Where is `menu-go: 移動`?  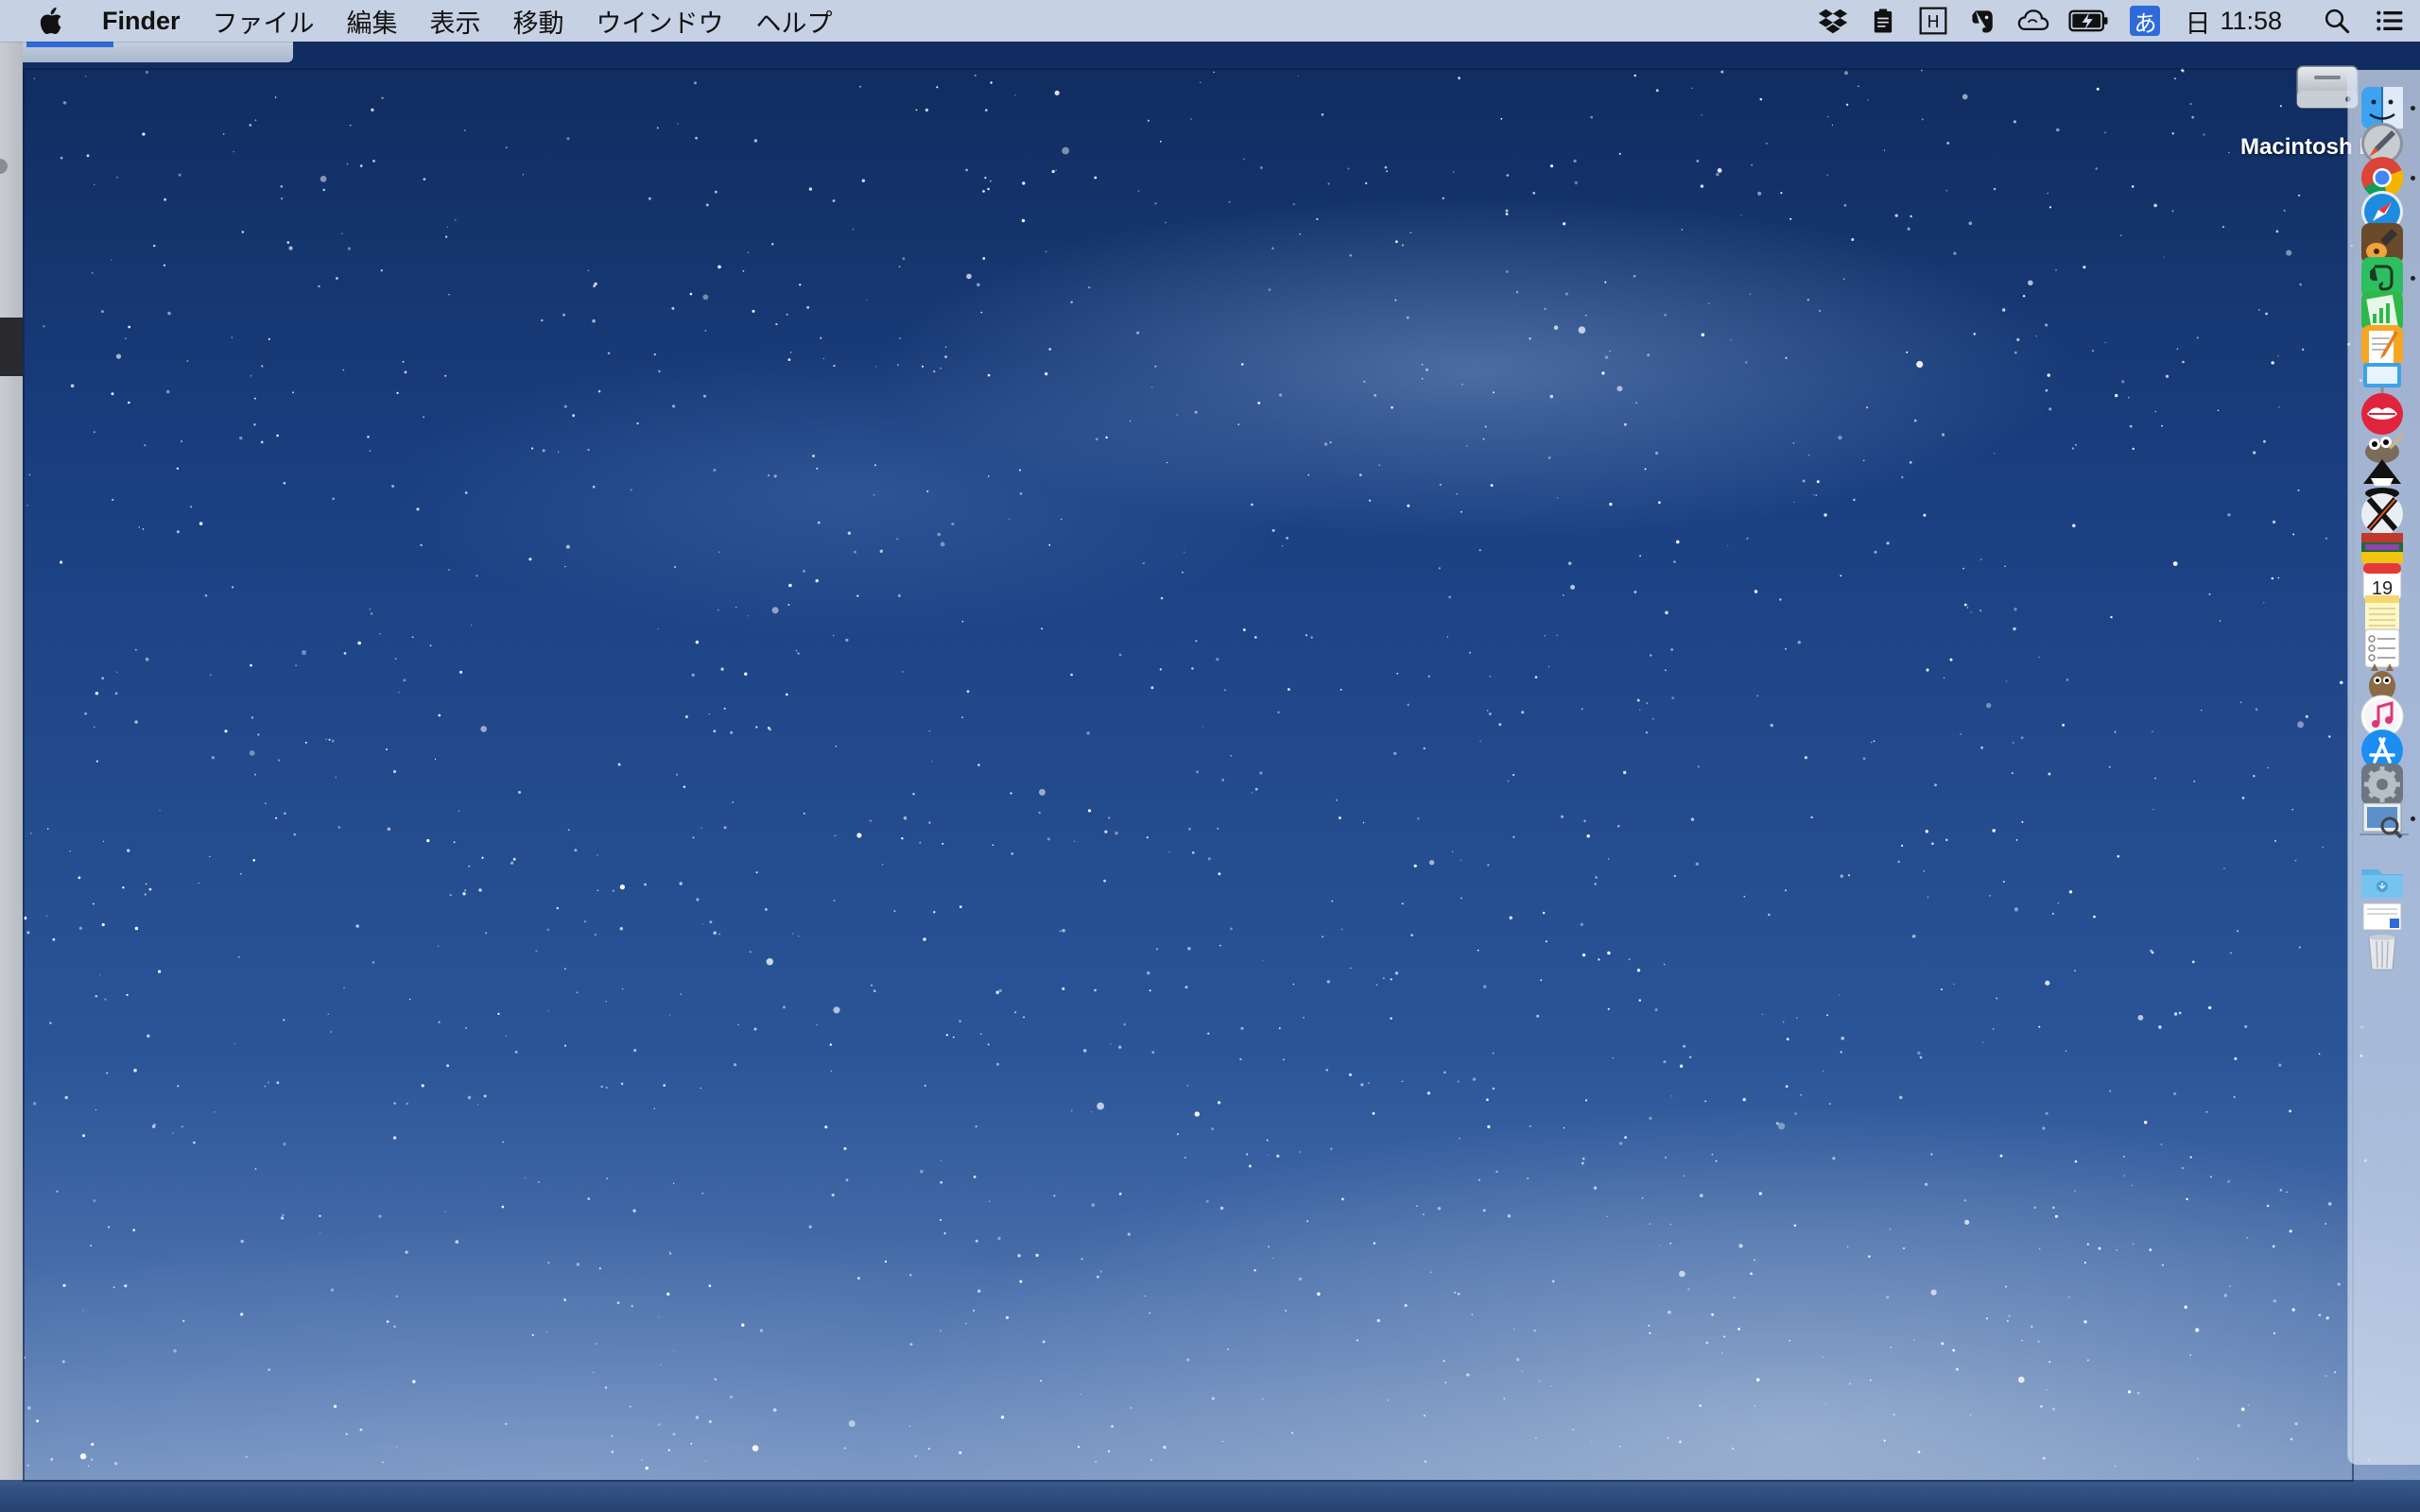 menu-go: 移動 is located at coordinates (538, 21).